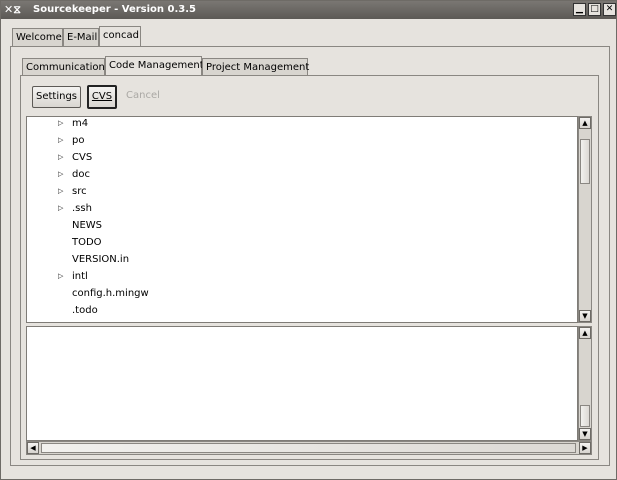 The image size is (617, 480). Describe the element at coordinates (143, 97) in the screenshot. I see `cancel-button: Cancel` at that location.